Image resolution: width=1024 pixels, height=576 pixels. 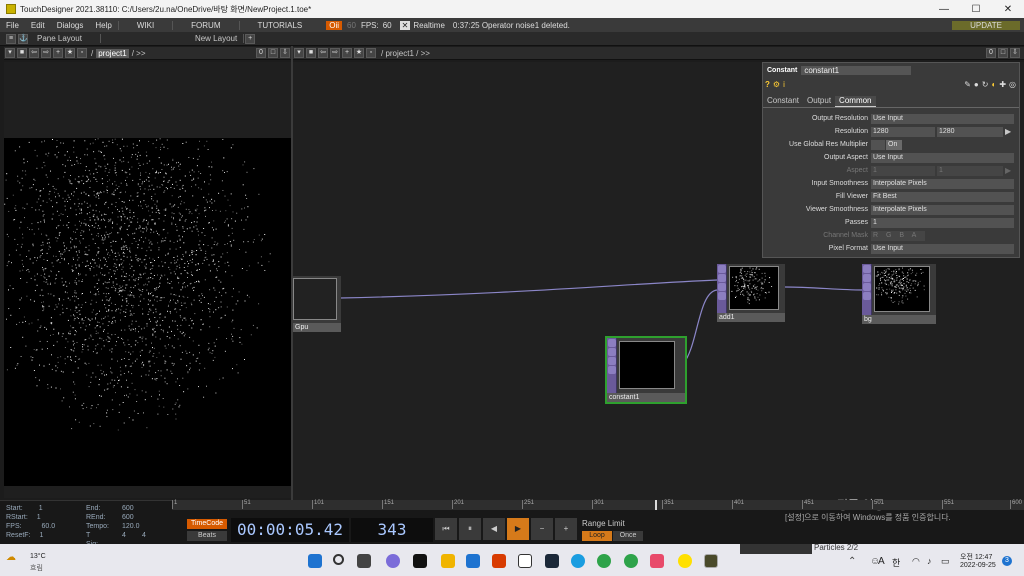 What do you see at coordinates (976, 84) in the screenshot?
I see `comment-icon: ●` at bounding box center [976, 84].